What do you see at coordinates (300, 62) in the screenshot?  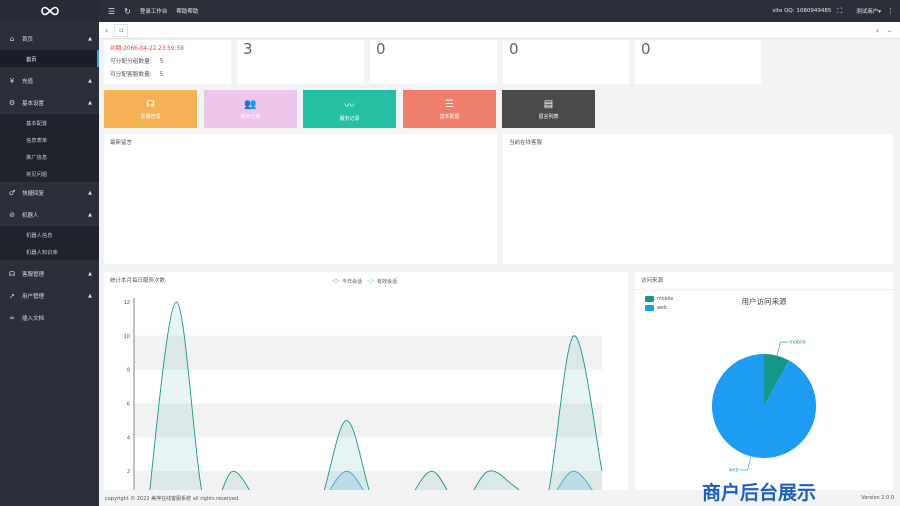 I see `stat-card-2: 3` at bounding box center [300, 62].